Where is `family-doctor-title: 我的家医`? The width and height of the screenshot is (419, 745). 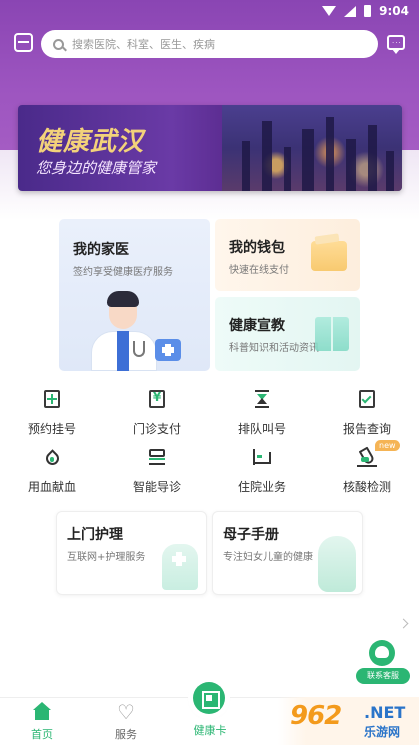
family-doctor-title: 我的家医 is located at coordinates (101, 250).